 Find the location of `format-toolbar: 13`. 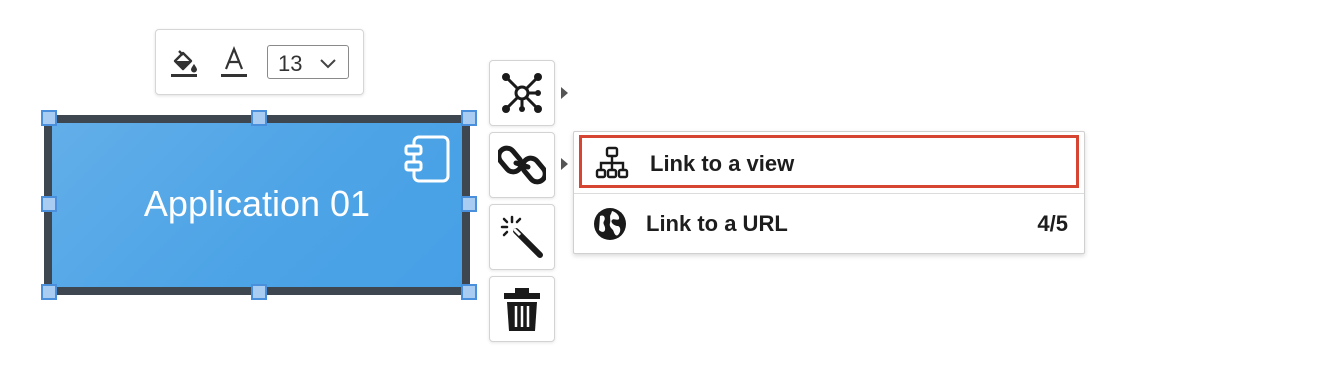

format-toolbar: 13 is located at coordinates (259, 62).